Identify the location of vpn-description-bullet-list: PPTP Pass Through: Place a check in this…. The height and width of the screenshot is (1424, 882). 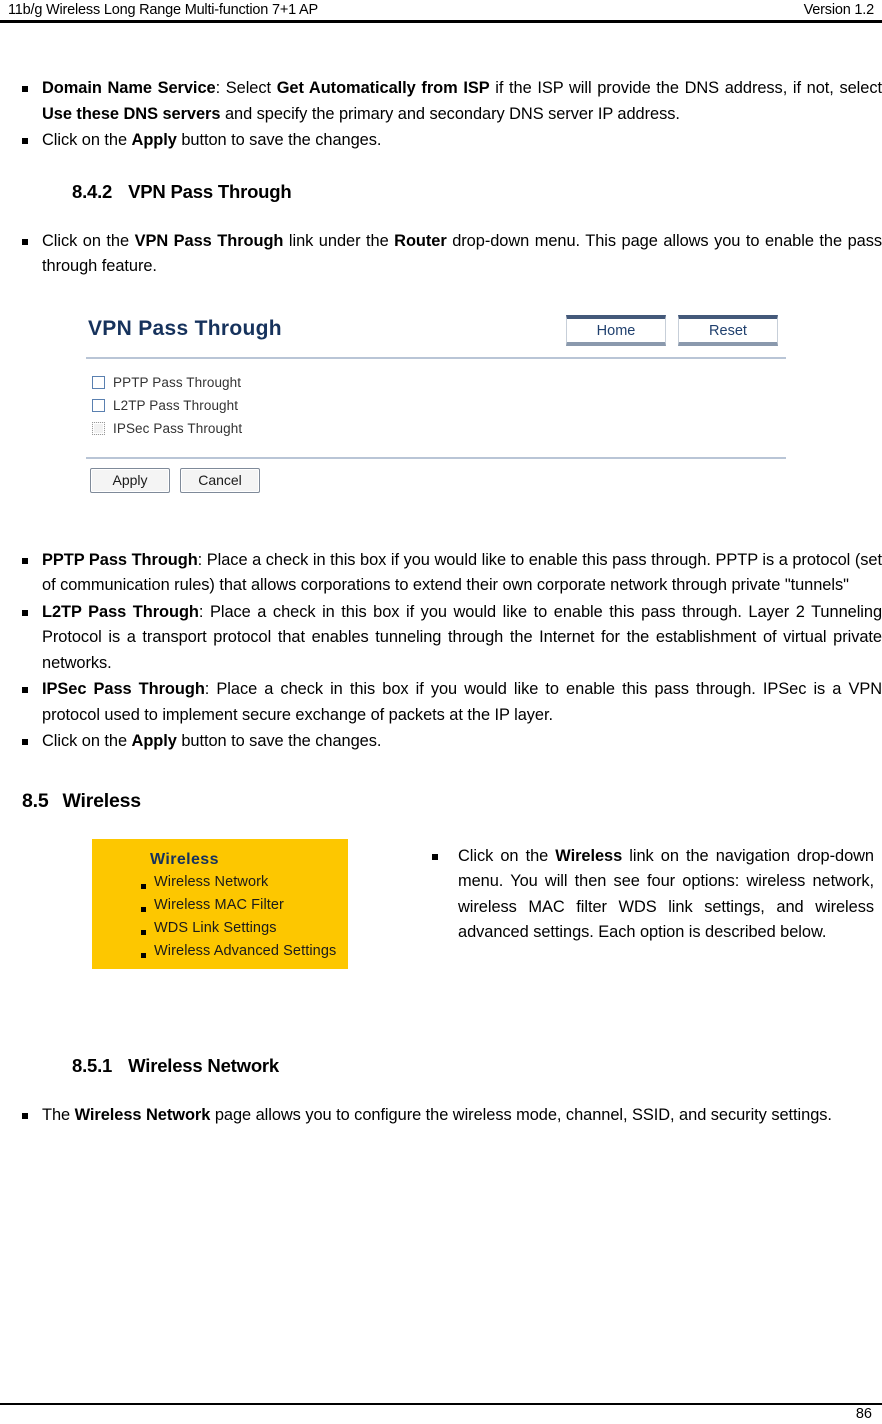
(441, 651).